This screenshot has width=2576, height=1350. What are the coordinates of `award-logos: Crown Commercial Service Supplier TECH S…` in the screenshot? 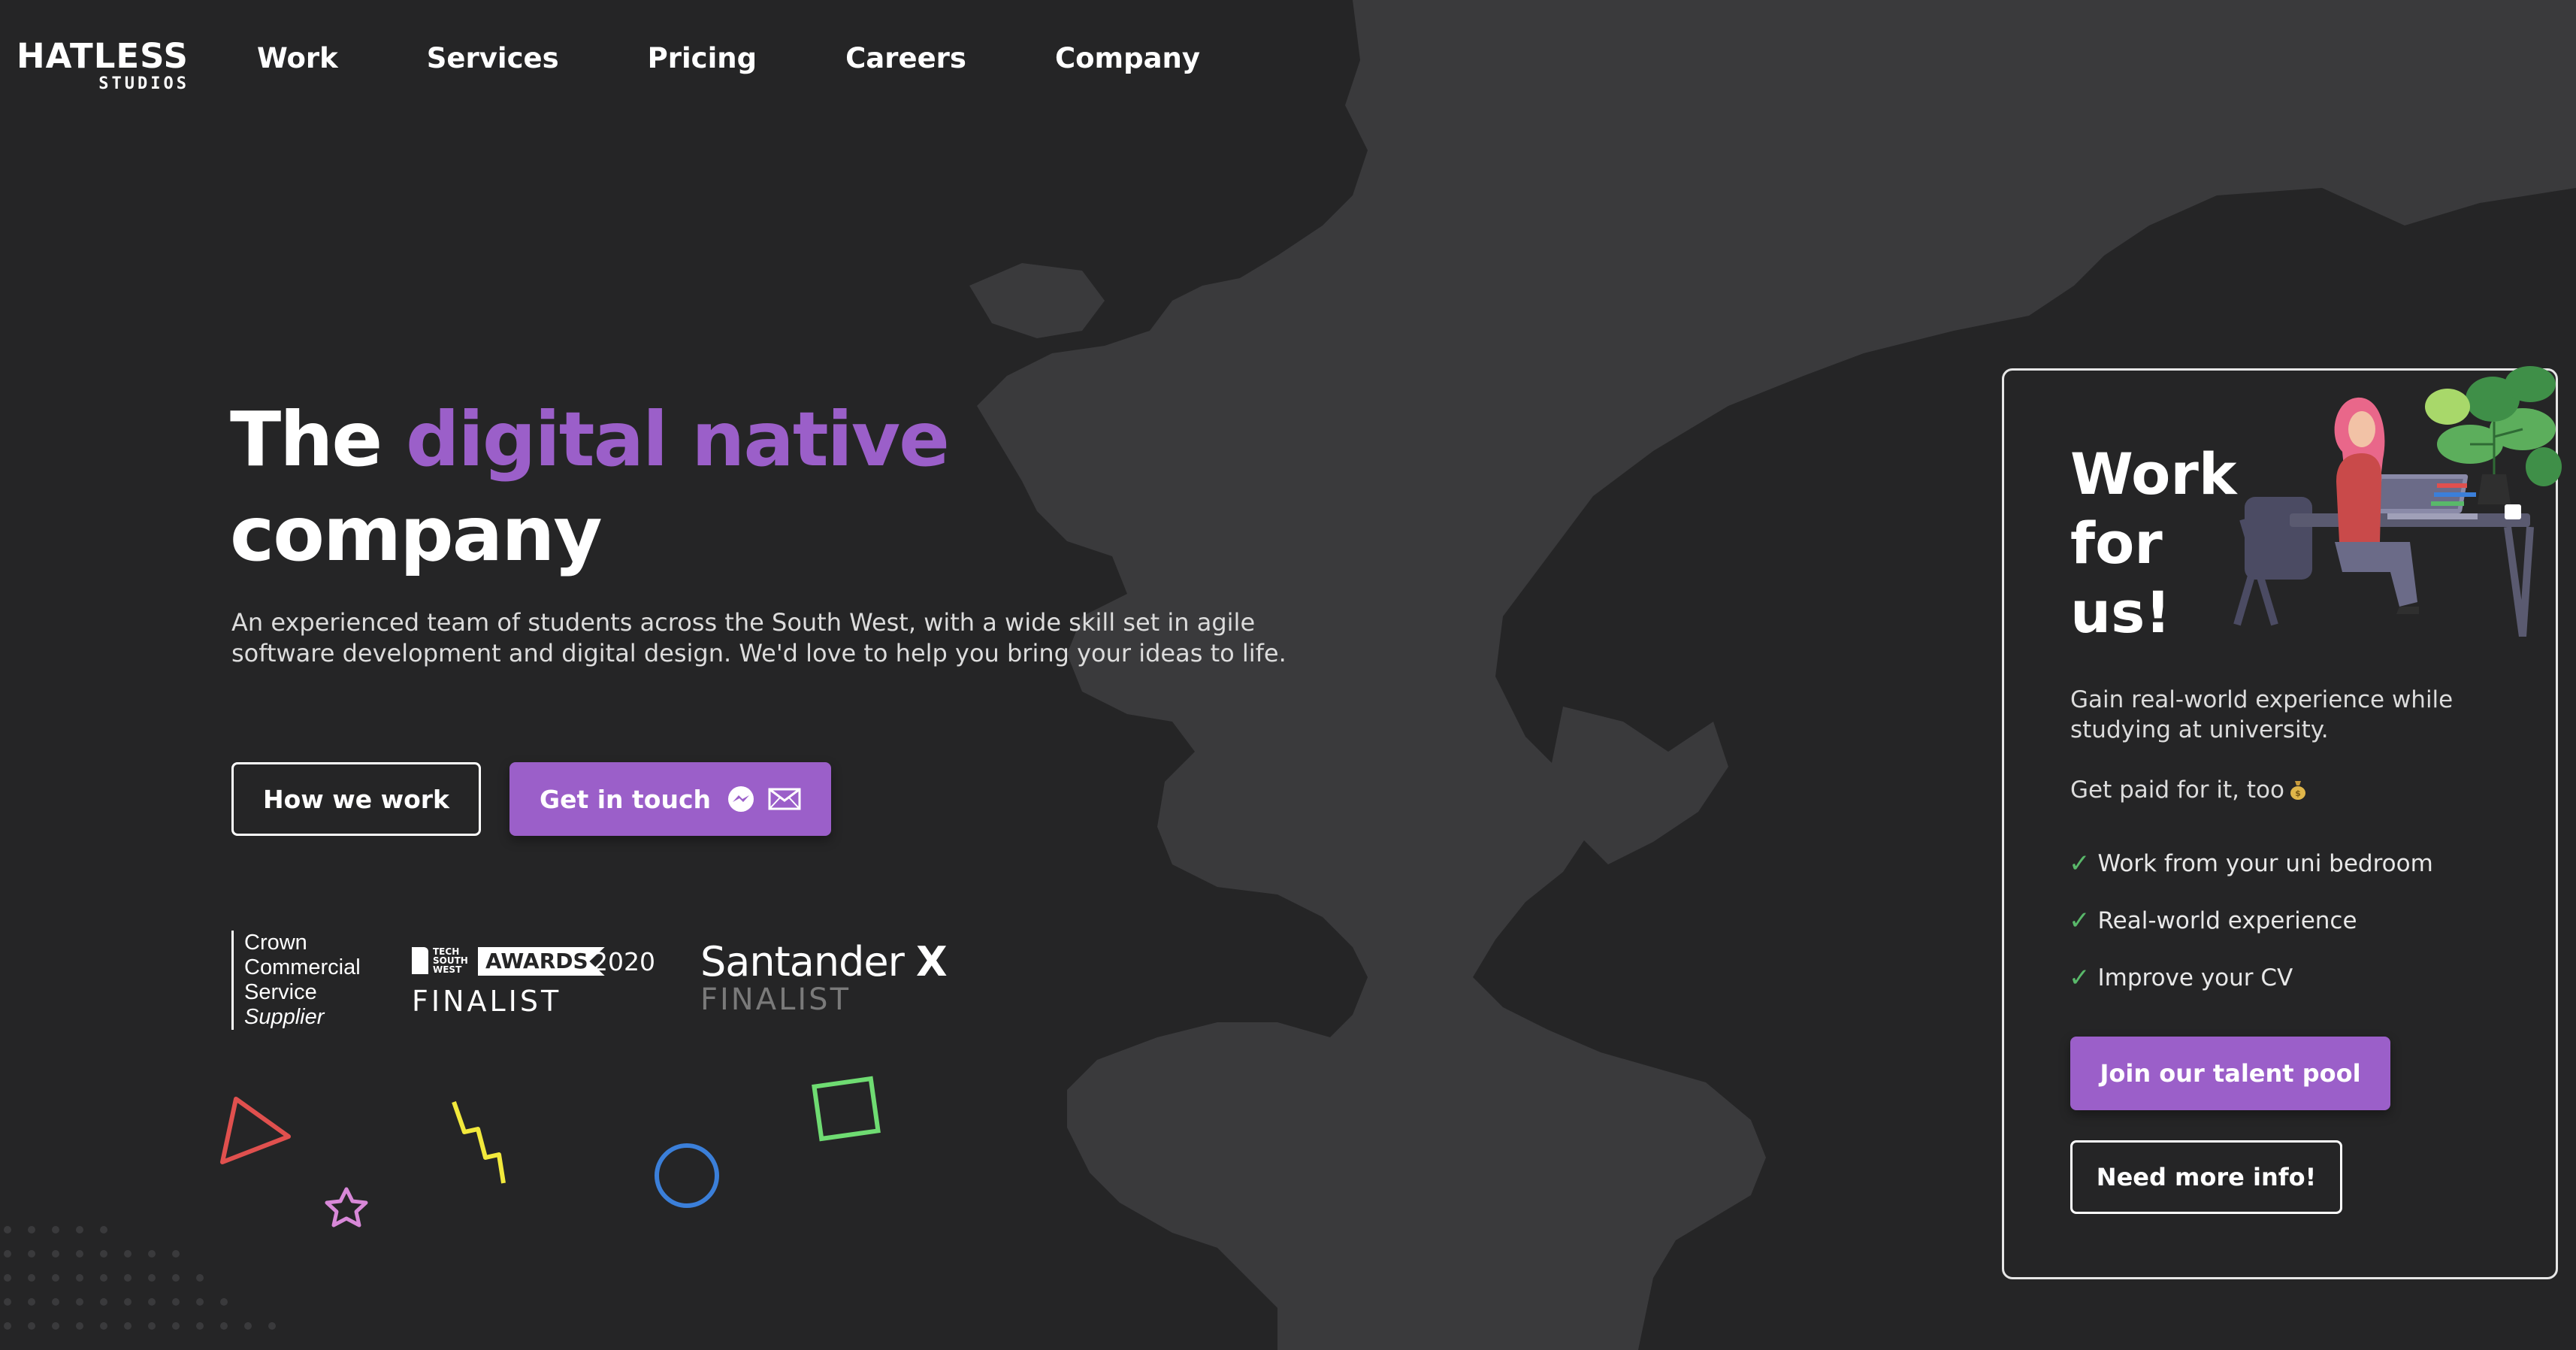 It's located at (607, 981).